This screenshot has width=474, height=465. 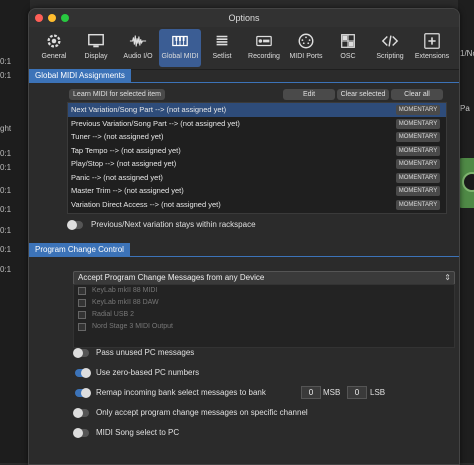 What do you see at coordinates (117, 94) in the screenshot?
I see `learn-midi-button: Learn MIDI for selected item` at bounding box center [117, 94].